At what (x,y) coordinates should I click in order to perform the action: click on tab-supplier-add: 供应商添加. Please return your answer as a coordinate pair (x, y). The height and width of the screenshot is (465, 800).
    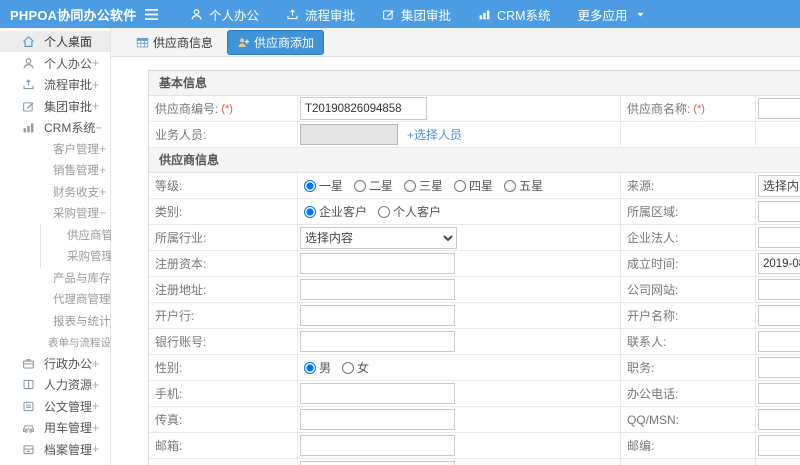
    Looking at the image, I should click on (276, 42).